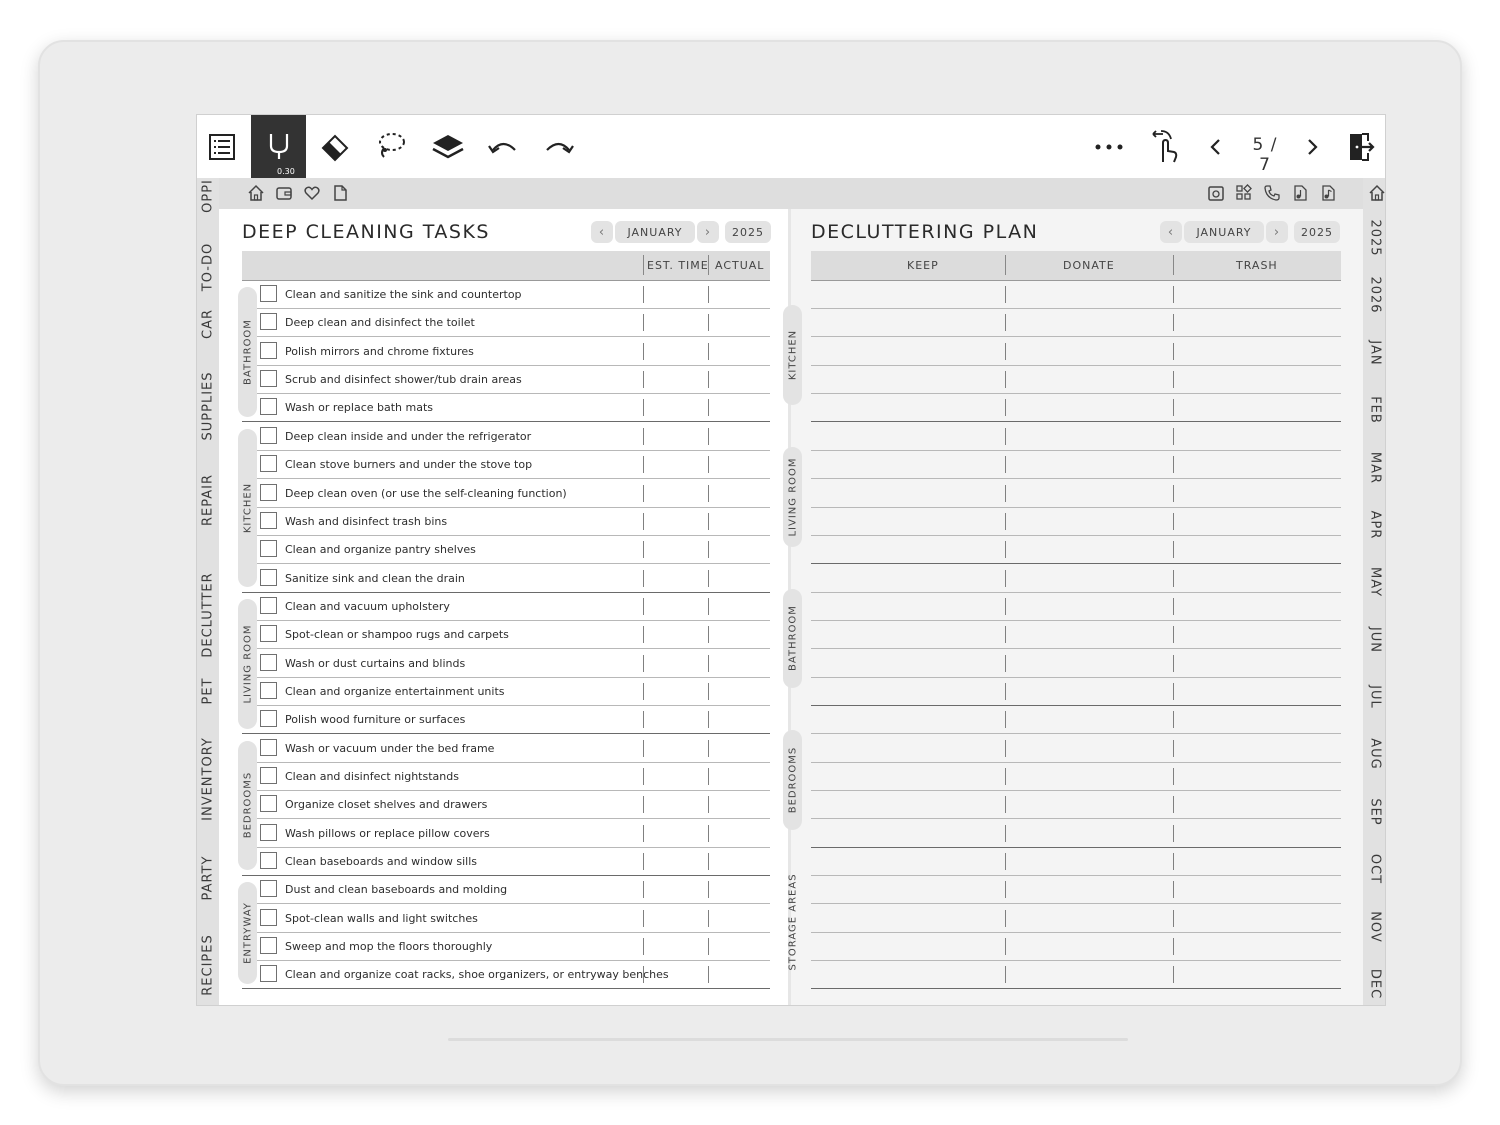 The width and height of the screenshot is (1500, 1125). What do you see at coordinates (1216, 193) in the screenshot?
I see `camera-icon` at bounding box center [1216, 193].